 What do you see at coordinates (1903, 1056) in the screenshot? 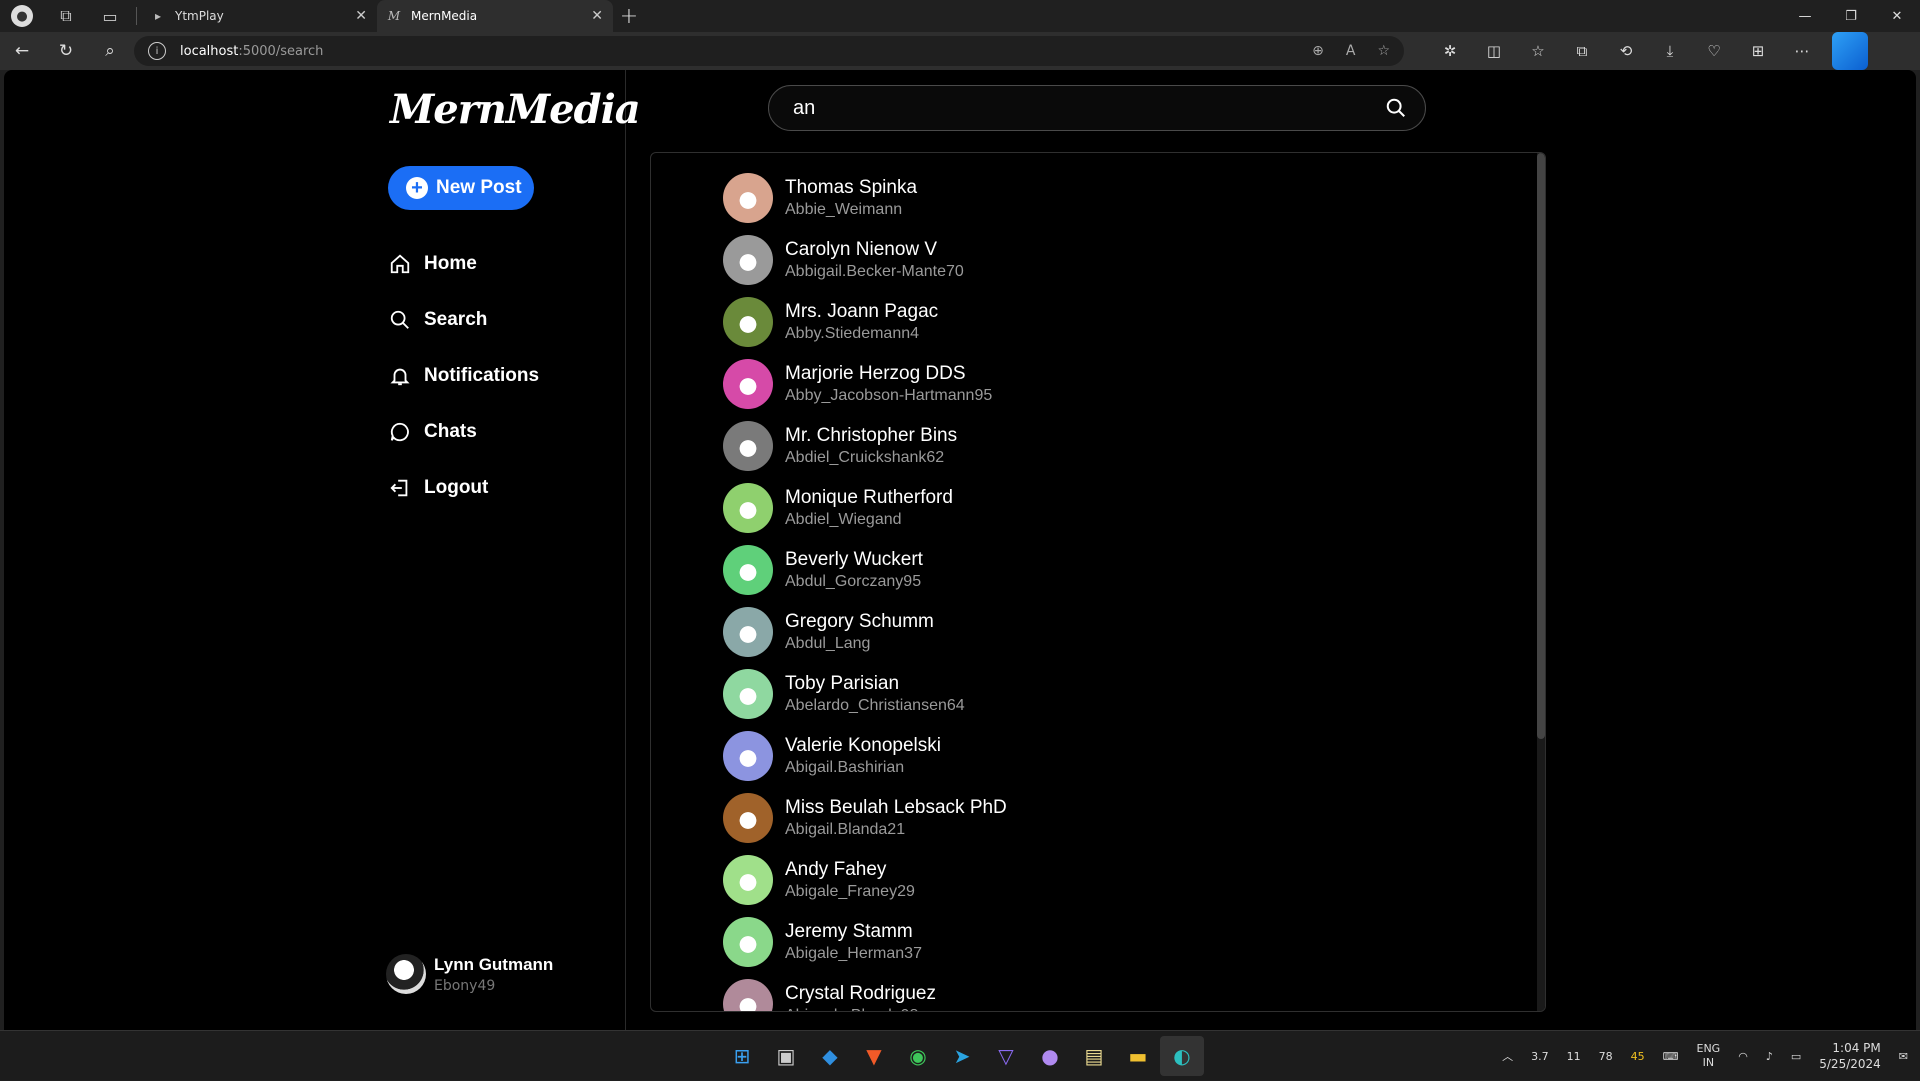
I see `notification-icon: ✉` at bounding box center [1903, 1056].